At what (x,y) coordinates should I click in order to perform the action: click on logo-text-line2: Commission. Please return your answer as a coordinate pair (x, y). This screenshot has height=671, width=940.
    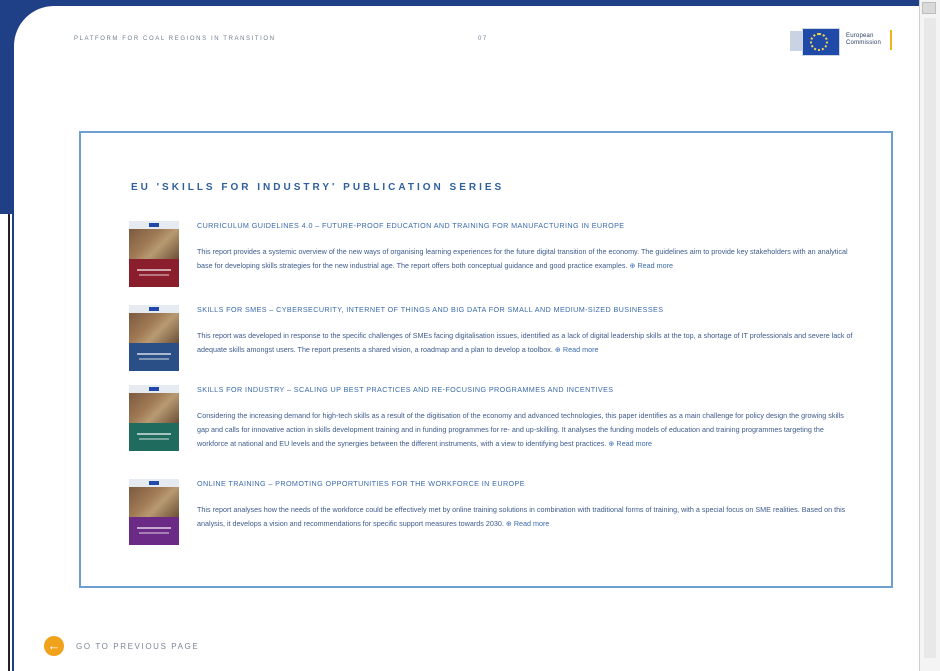
    Looking at the image, I should click on (864, 43).